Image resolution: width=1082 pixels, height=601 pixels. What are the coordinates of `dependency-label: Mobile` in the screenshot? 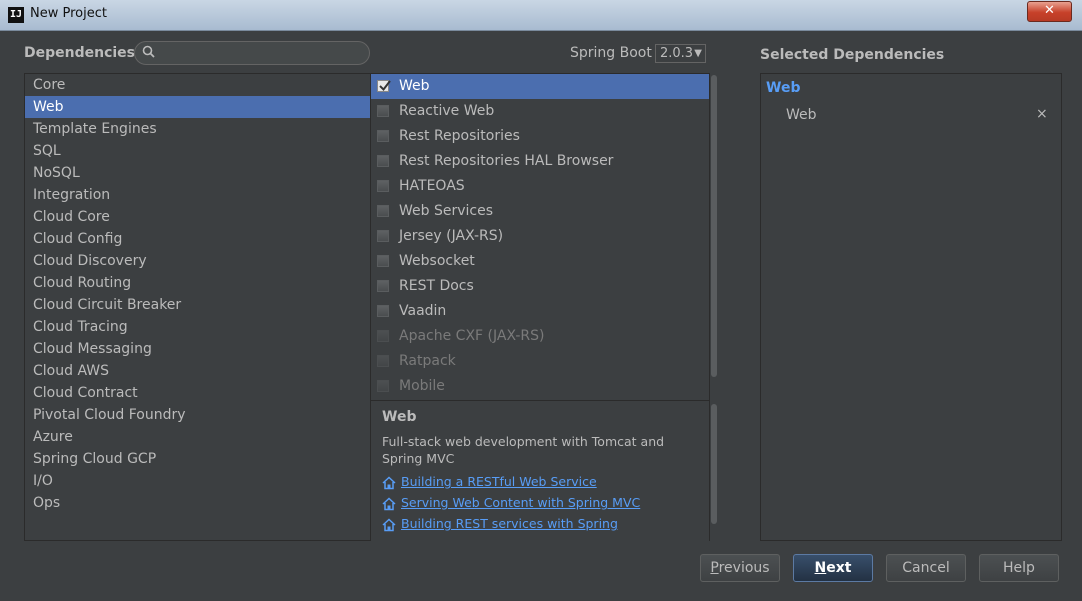 It's located at (422, 386).